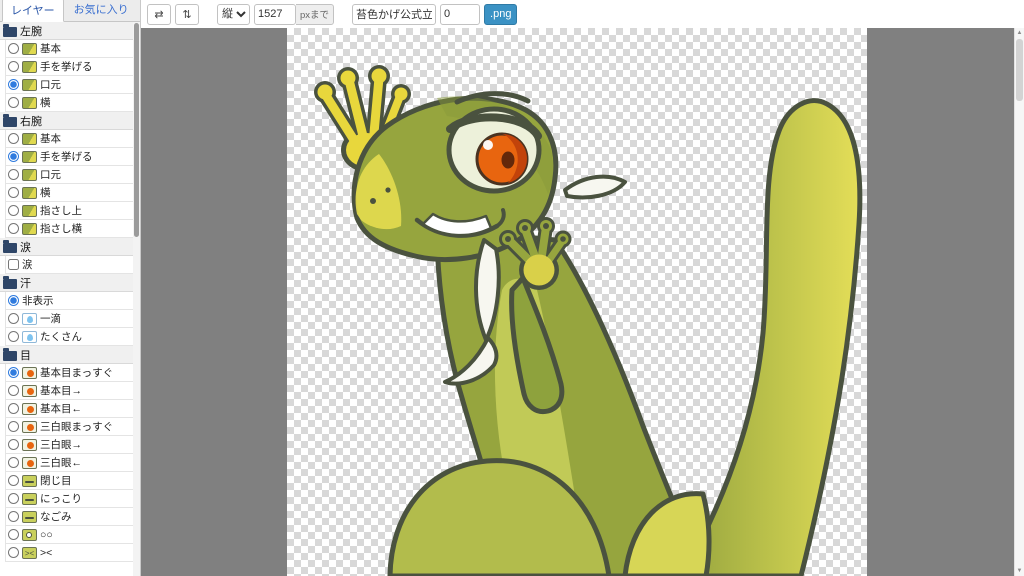 This screenshot has width=1024, height=576. Describe the element at coordinates (388, 190) in the screenshot. I see `nostril` at that location.